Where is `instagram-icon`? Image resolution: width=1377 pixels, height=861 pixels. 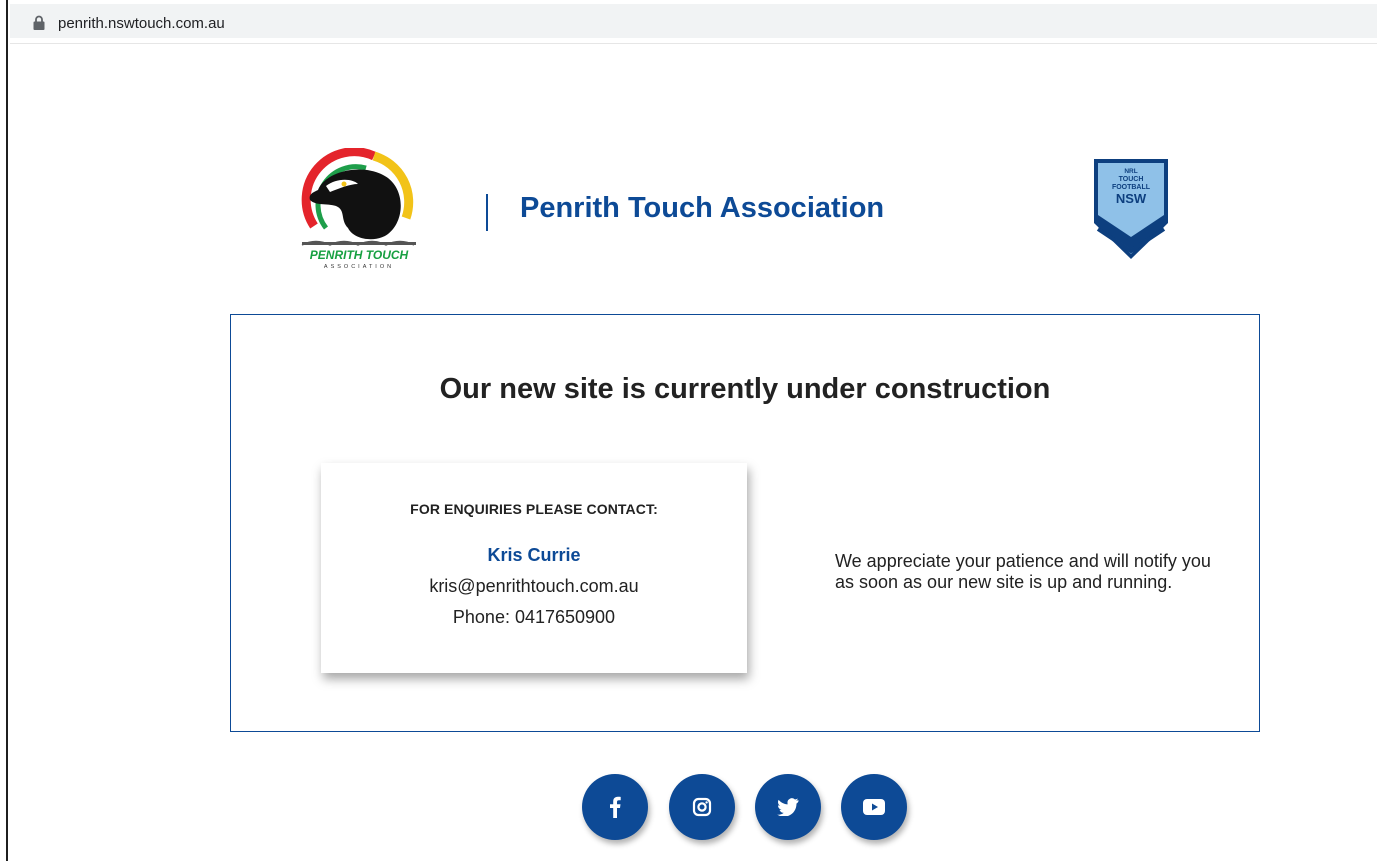
instagram-icon is located at coordinates (702, 807).